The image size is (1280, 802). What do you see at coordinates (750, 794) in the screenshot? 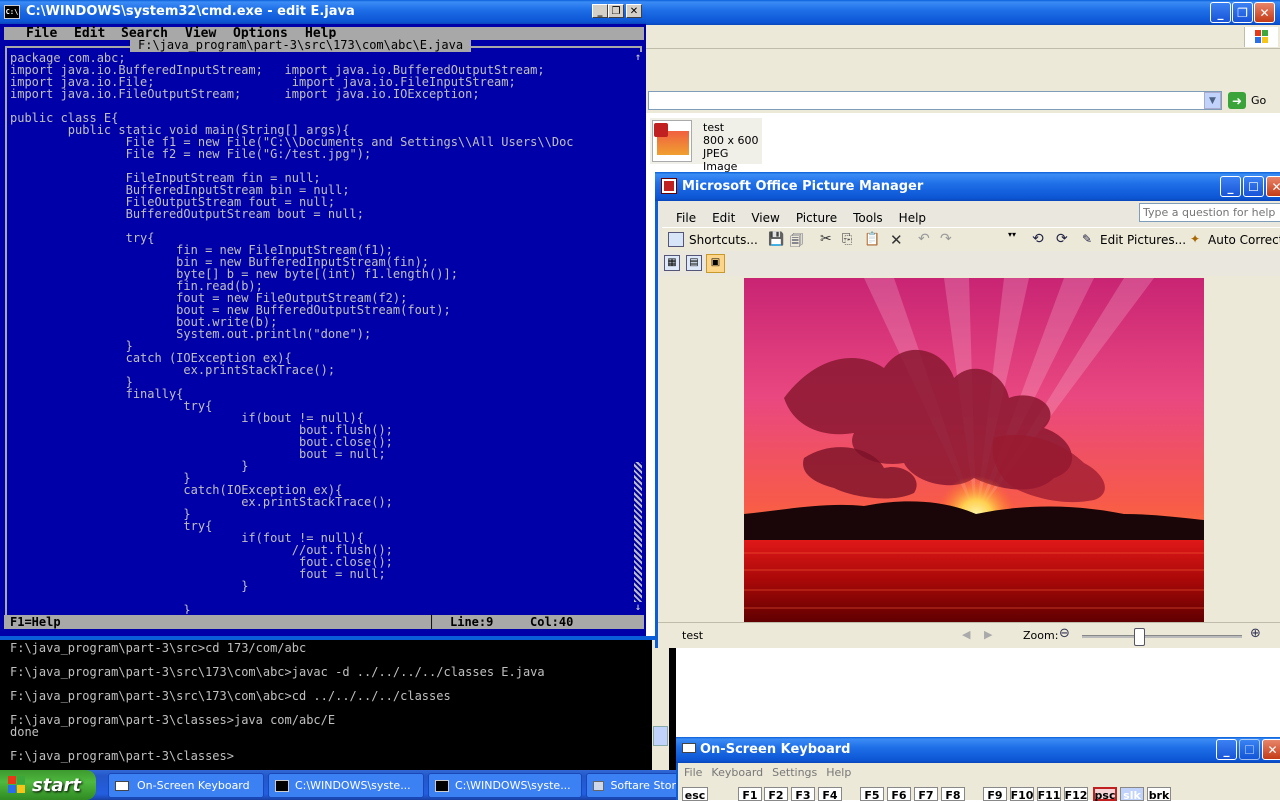
I see `osk-key-f1: F1` at bounding box center [750, 794].